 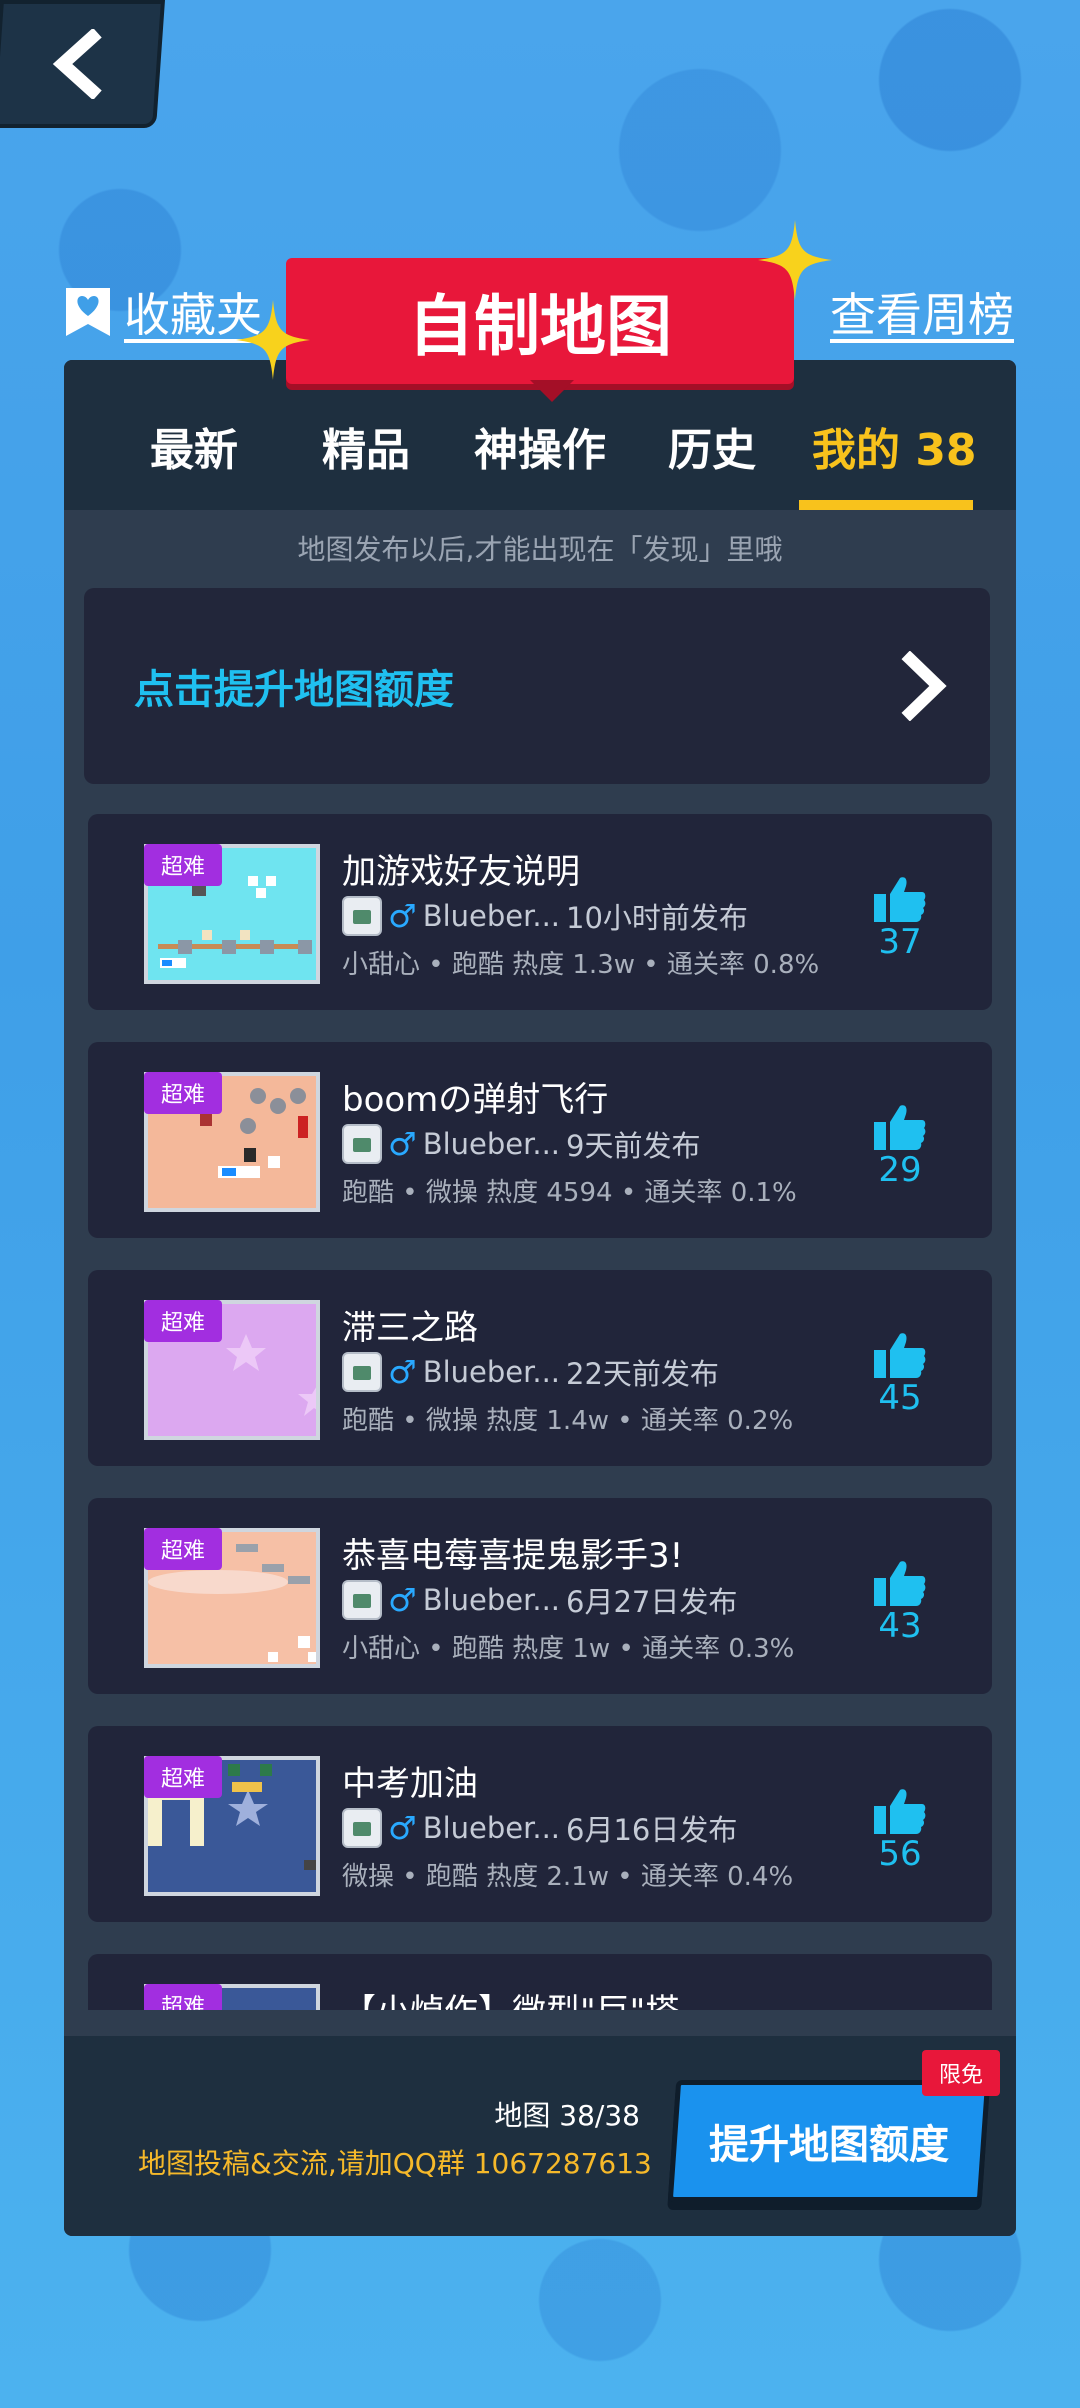 I want to click on author-row: ♂ Blueber... 10小时前发布, so click(x=545, y=916).